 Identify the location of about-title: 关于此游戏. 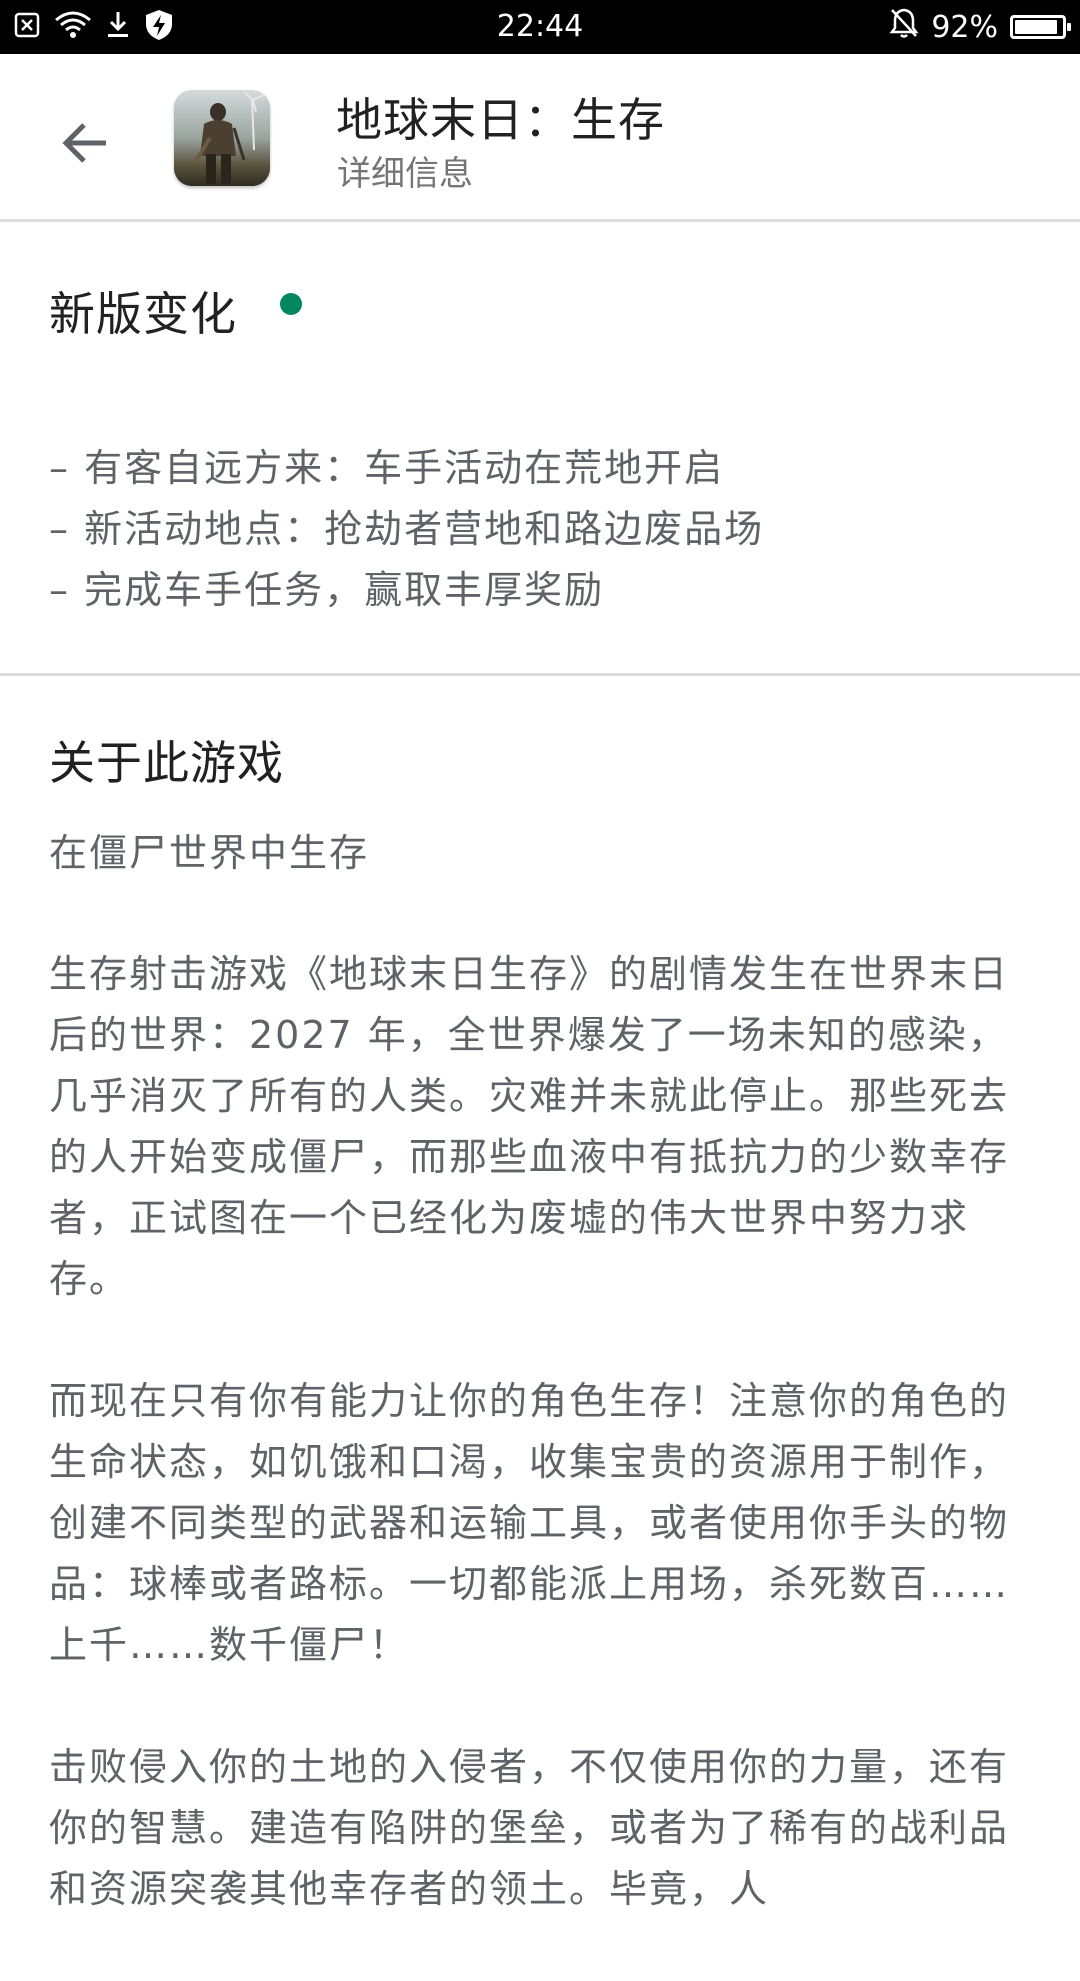
(166, 763).